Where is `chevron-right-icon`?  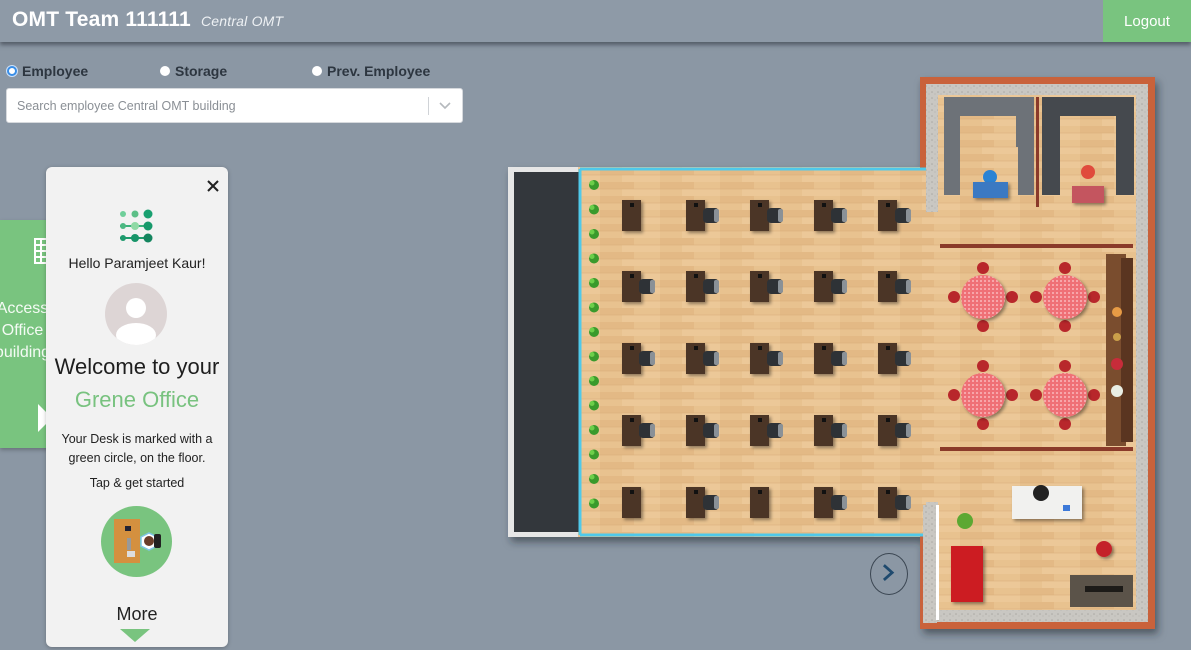
chevron-right-icon is located at coordinates (888, 572).